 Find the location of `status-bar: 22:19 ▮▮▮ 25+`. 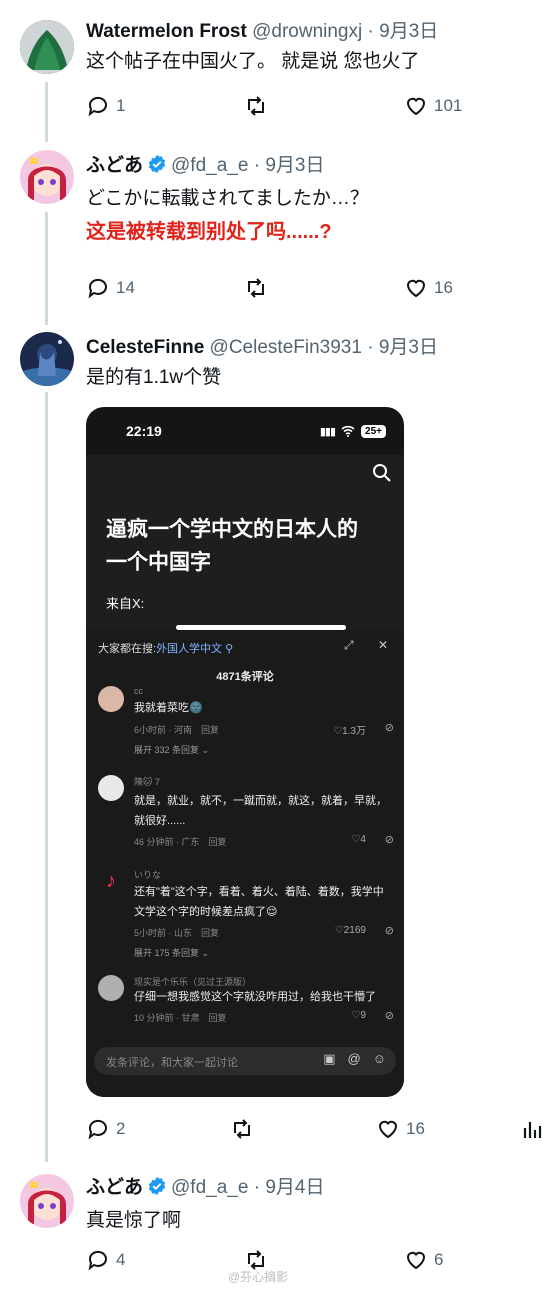

status-bar: 22:19 ▮▮▮ 25+ is located at coordinates (245, 431).